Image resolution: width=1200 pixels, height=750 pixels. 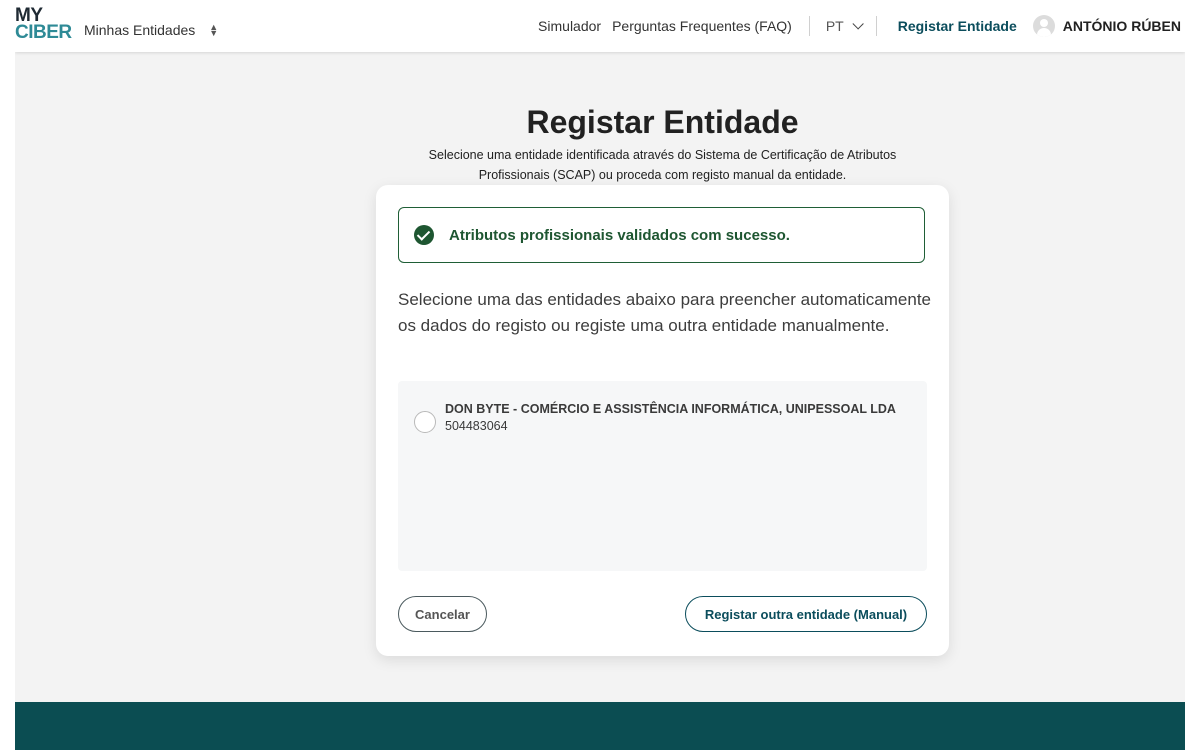 I want to click on register-manual-button: Registar outra entidade (Manual), so click(x=806, y=614).